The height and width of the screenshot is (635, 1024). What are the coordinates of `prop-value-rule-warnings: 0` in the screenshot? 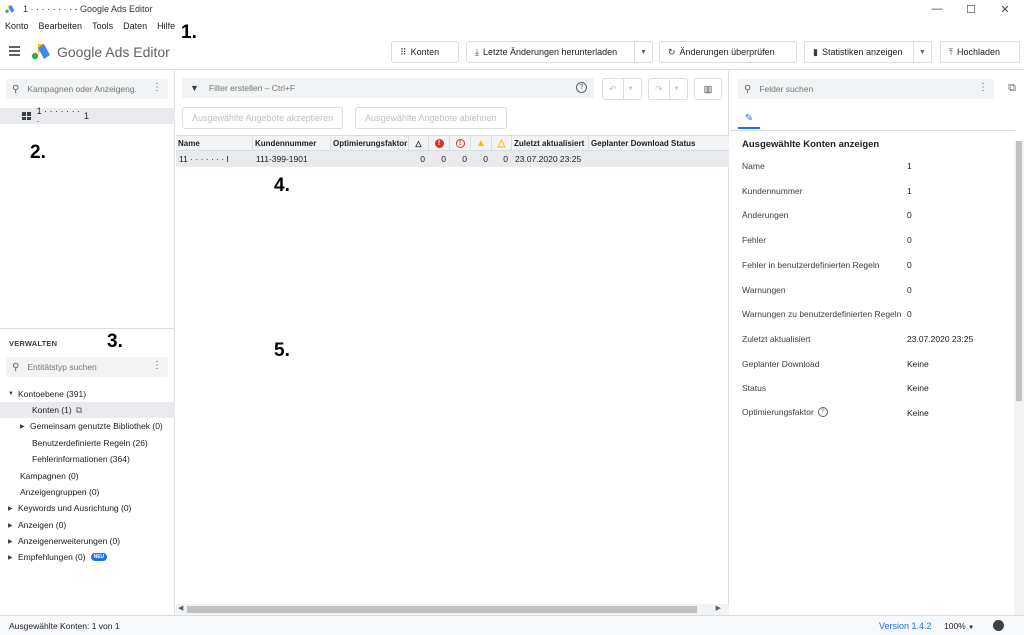 It's located at (909, 314).